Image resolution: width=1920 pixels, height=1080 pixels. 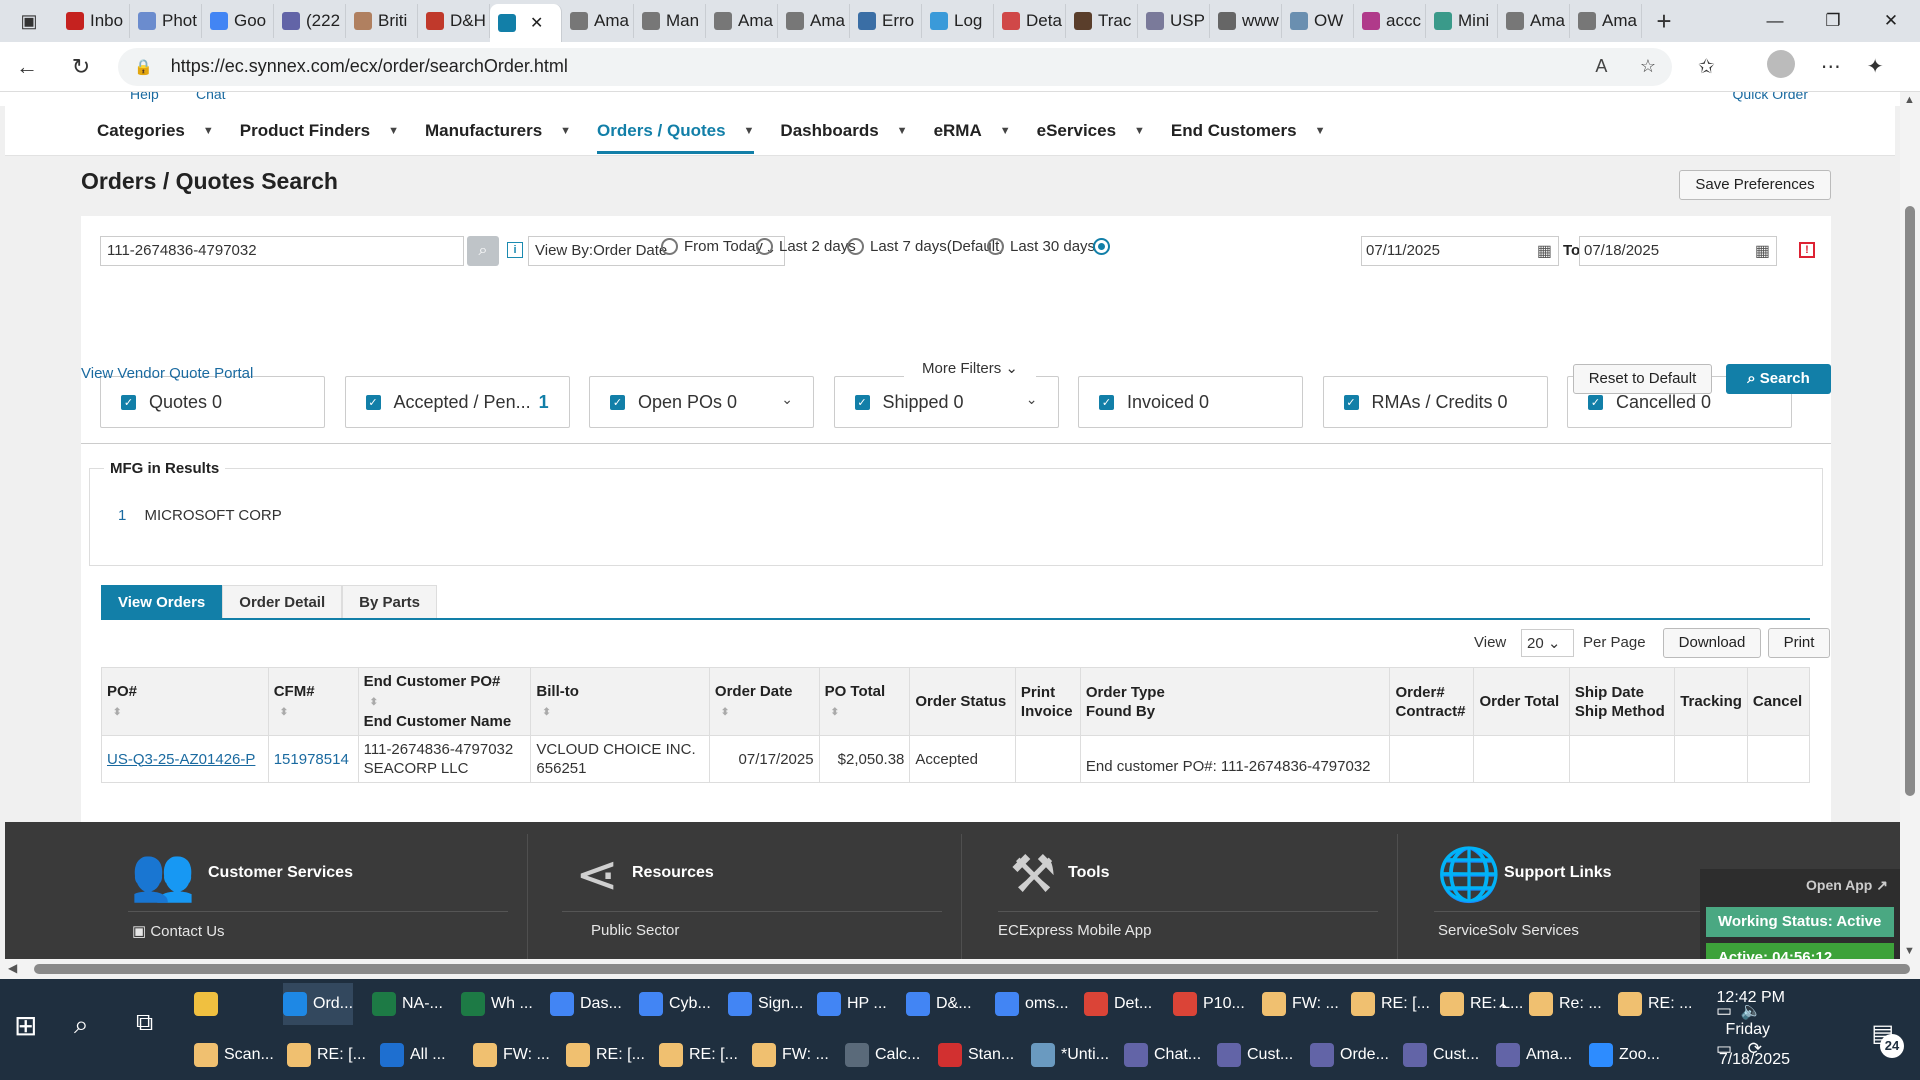 What do you see at coordinates (1909, 100) in the screenshot?
I see `scroll-up-icon: ▲` at bounding box center [1909, 100].